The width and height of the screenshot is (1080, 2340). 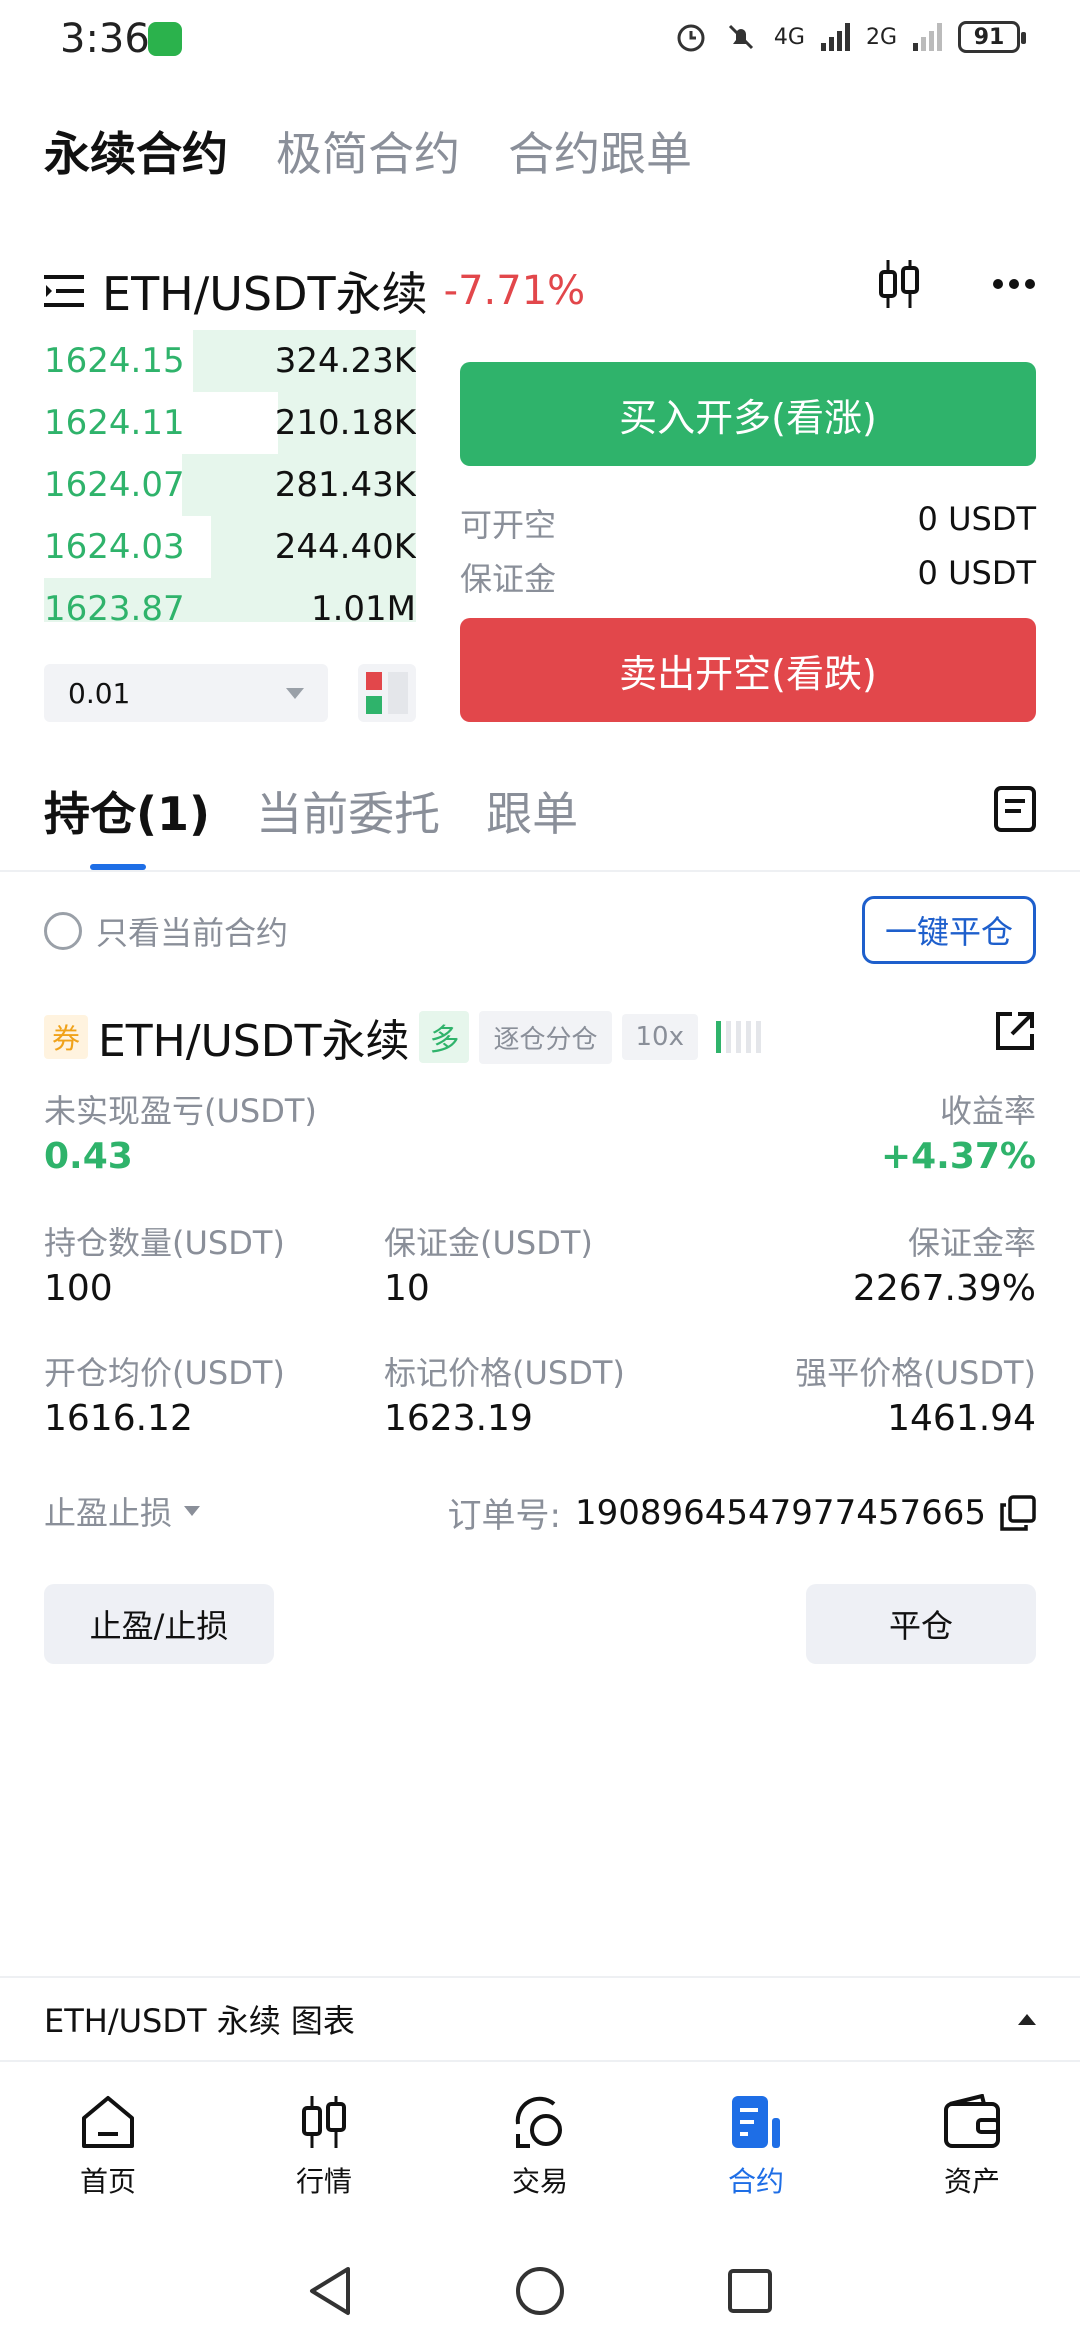 What do you see at coordinates (114, 605) in the screenshot?
I see `ob-price: 1623.87` at bounding box center [114, 605].